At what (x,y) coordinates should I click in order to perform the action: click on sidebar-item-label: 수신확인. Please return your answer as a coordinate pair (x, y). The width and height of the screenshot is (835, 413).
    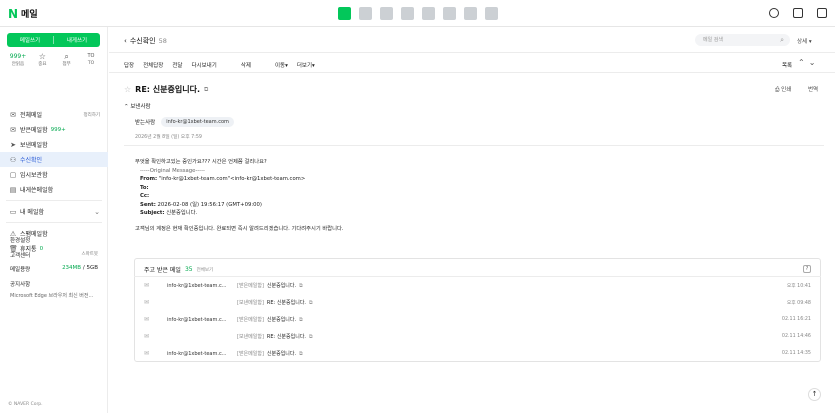
    Looking at the image, I should click on (31, 160).